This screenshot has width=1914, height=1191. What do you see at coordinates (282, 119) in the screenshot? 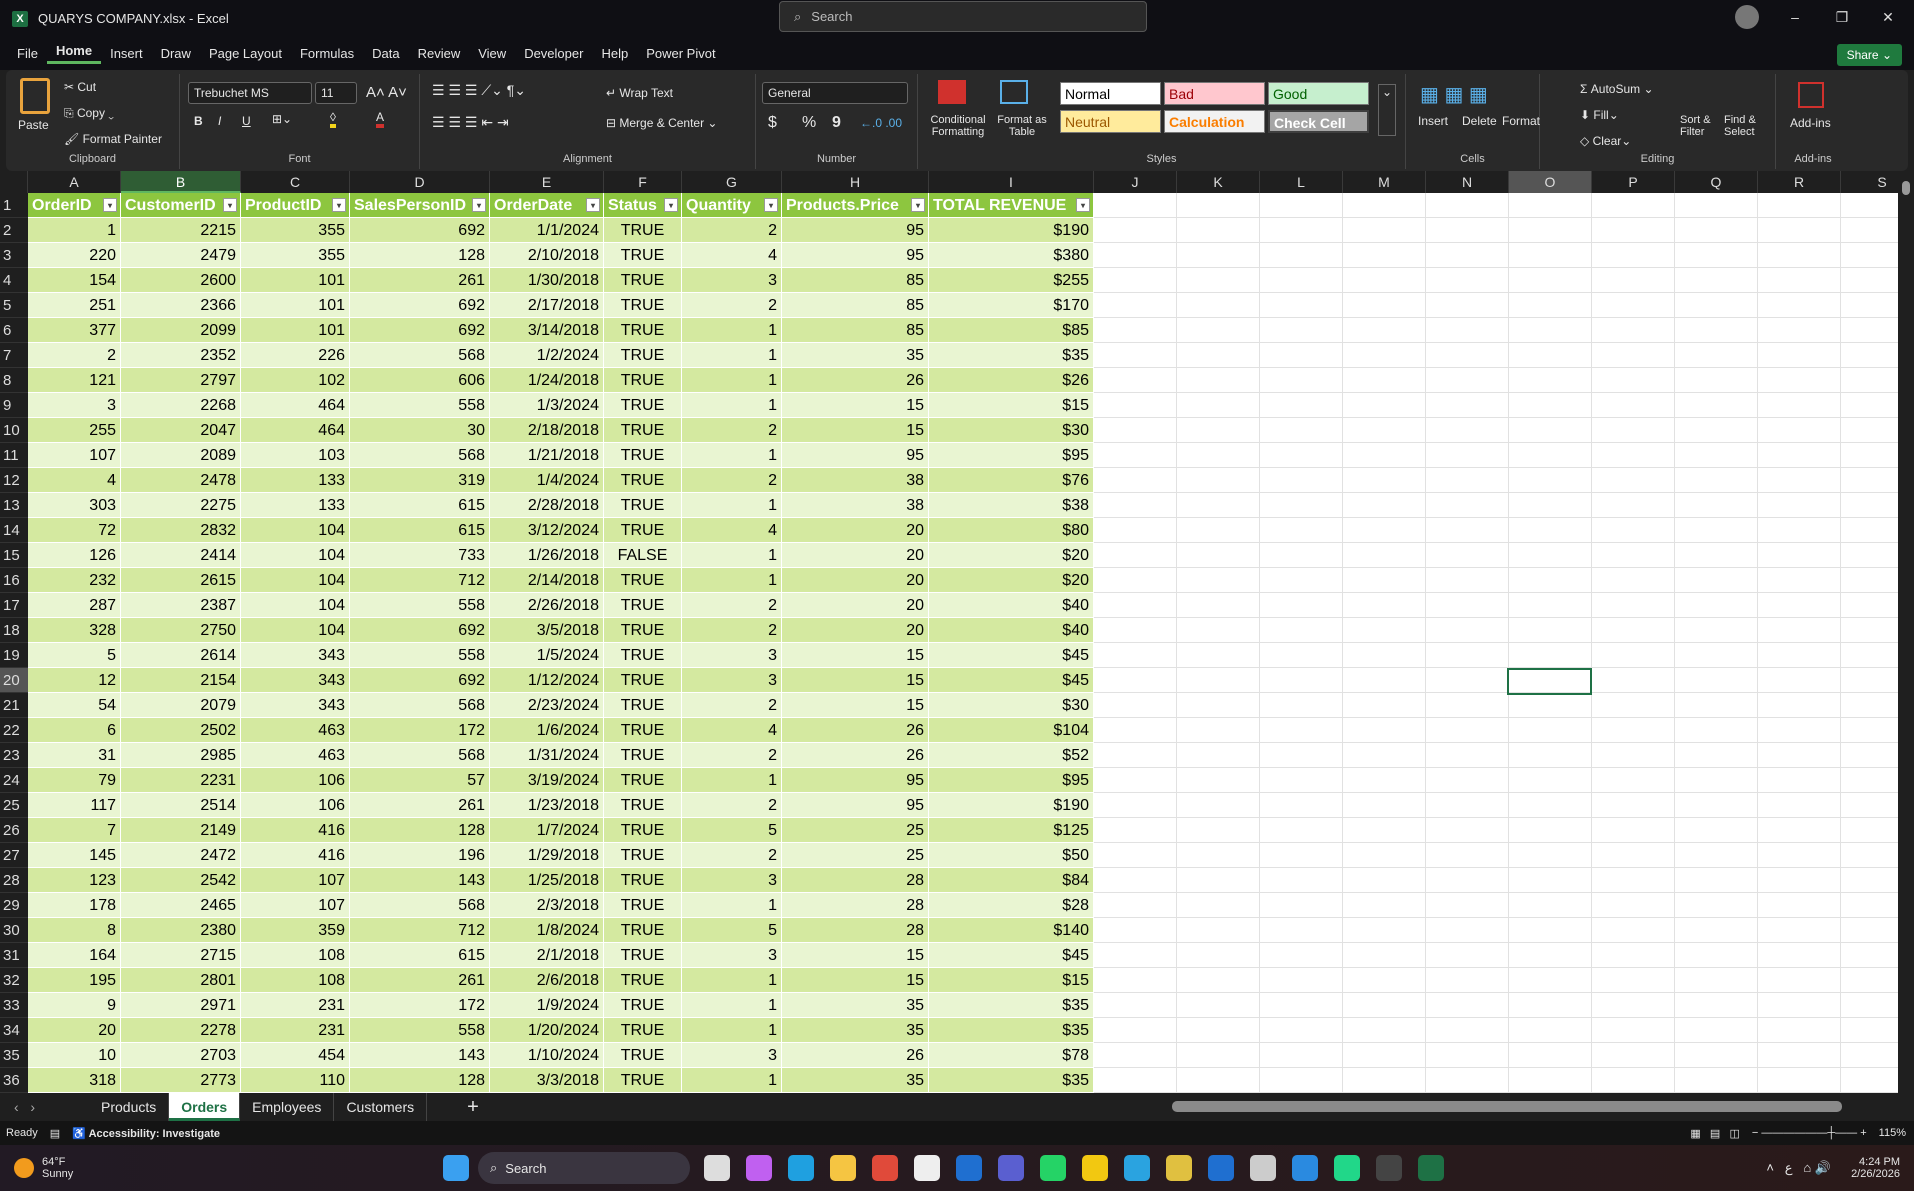
I see `borders-icon: ⊞⌄` at bounding box center [282, 119].